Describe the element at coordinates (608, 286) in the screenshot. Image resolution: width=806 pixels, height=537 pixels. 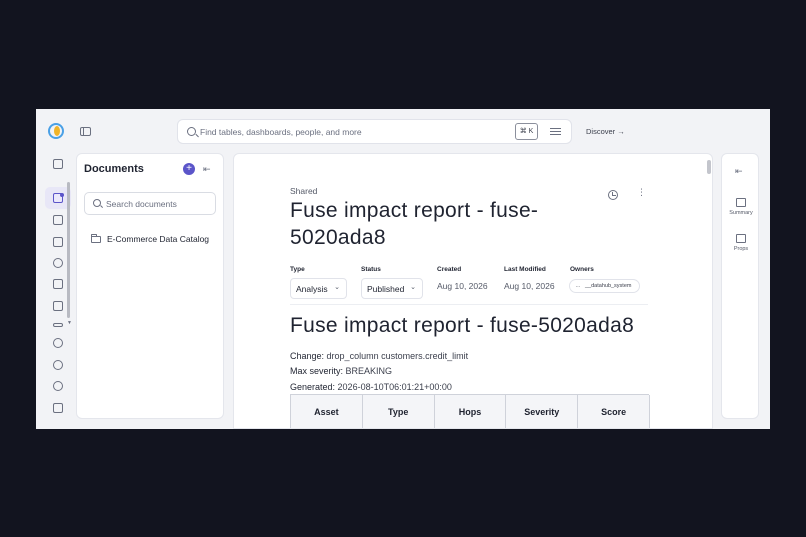
I see `owner-name: __datahub_system` at that location.